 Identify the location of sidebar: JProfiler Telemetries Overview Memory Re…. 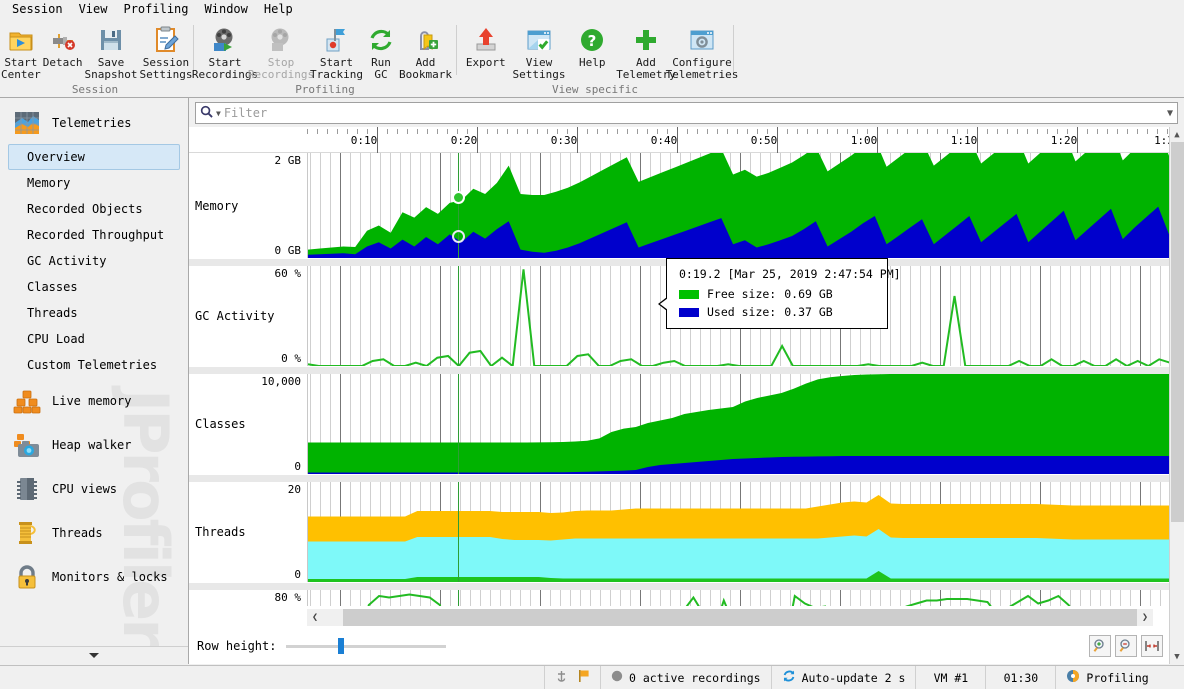
(94, 381).